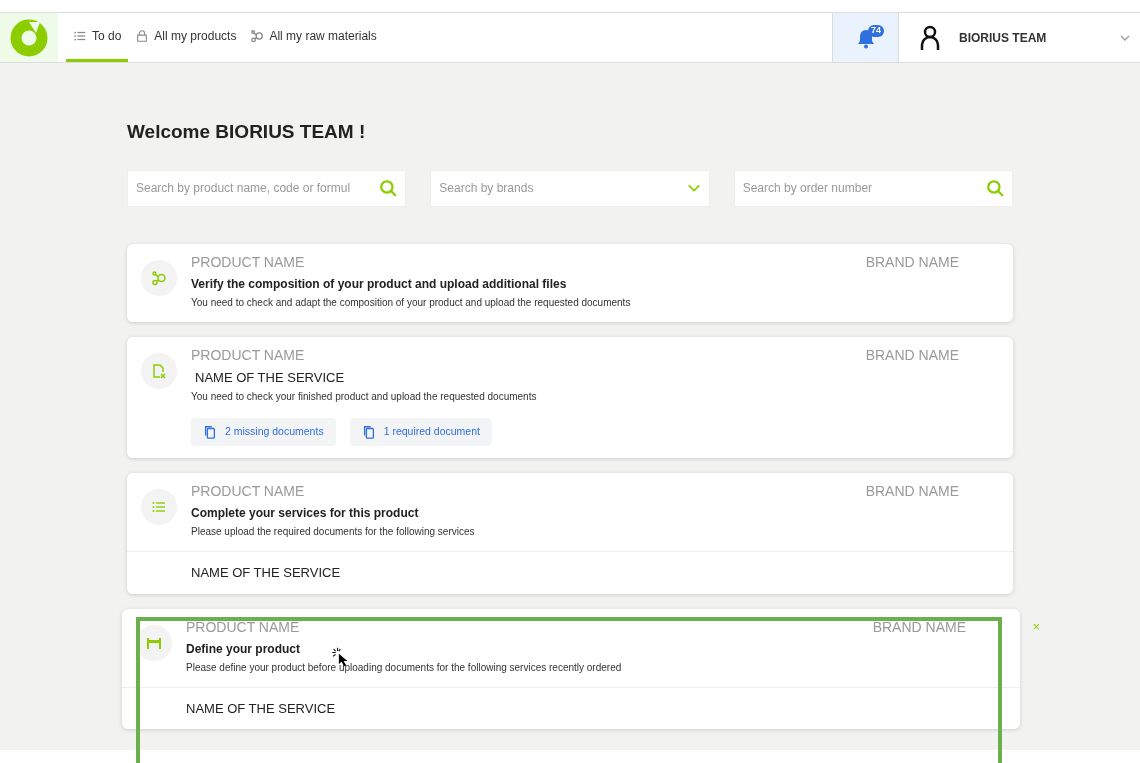 This screenshot has height=763, width=1140. Describe the element at coordinates (1125, 37) in the screenshot. I see `chevron-down-icon` at that location.